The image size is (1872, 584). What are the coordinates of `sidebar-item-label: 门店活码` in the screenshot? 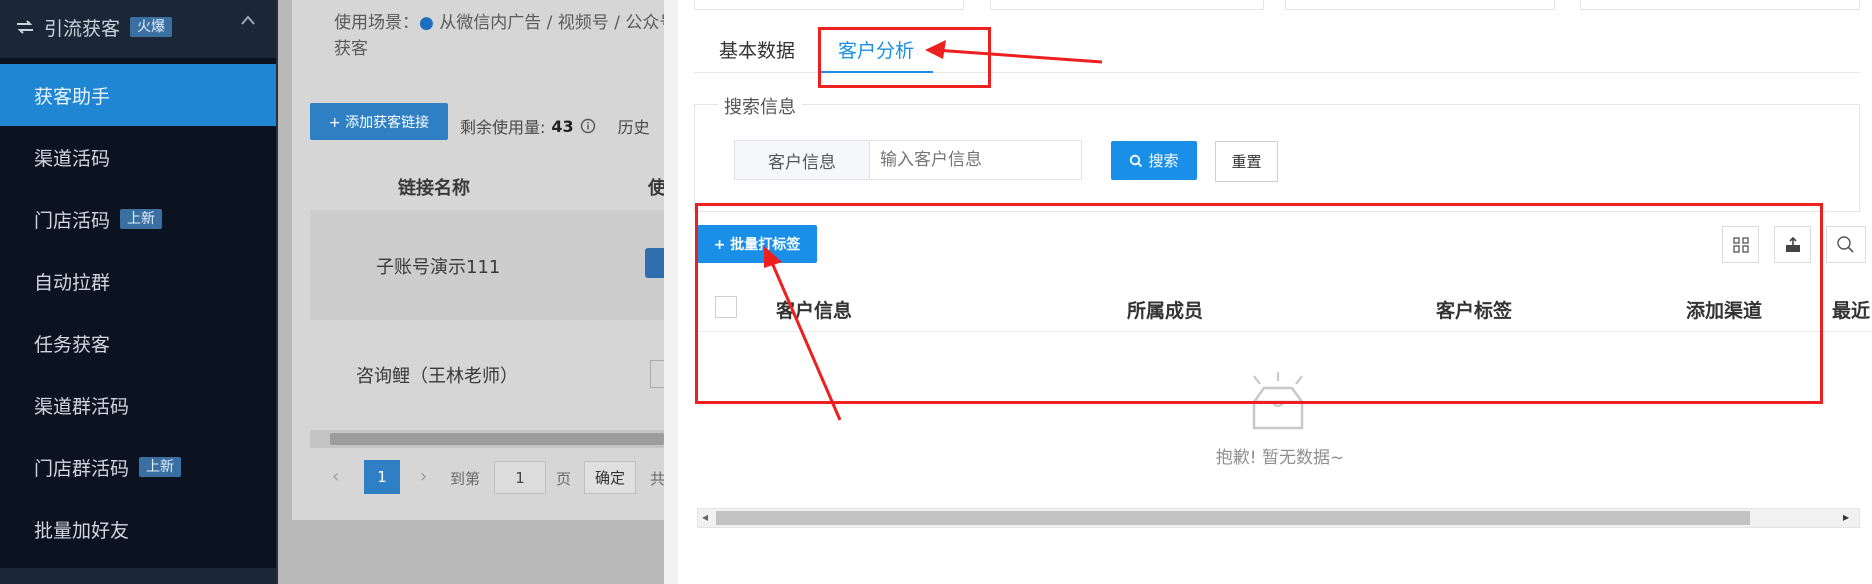 It's located at (72, 220).